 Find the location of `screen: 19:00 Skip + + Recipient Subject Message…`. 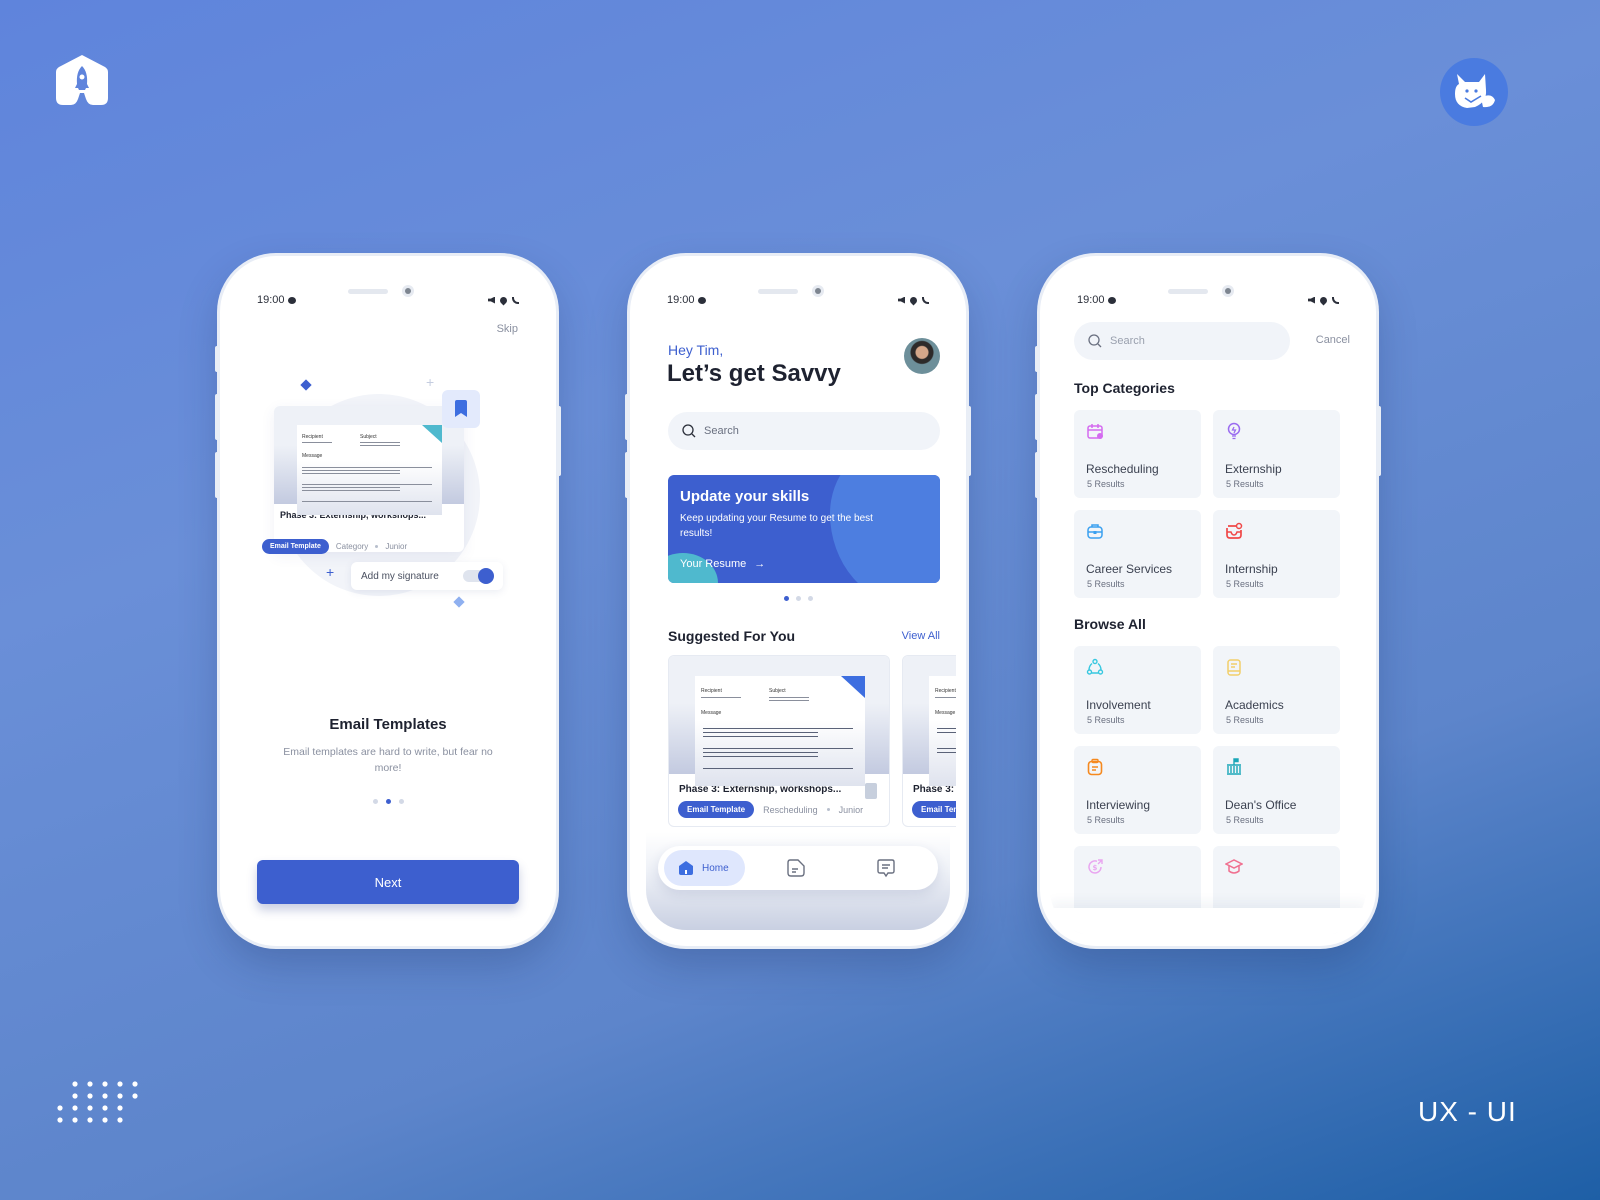

screen: 19:00 Skip + + Recipient Subject Message… is located at coordinates (388, 601).